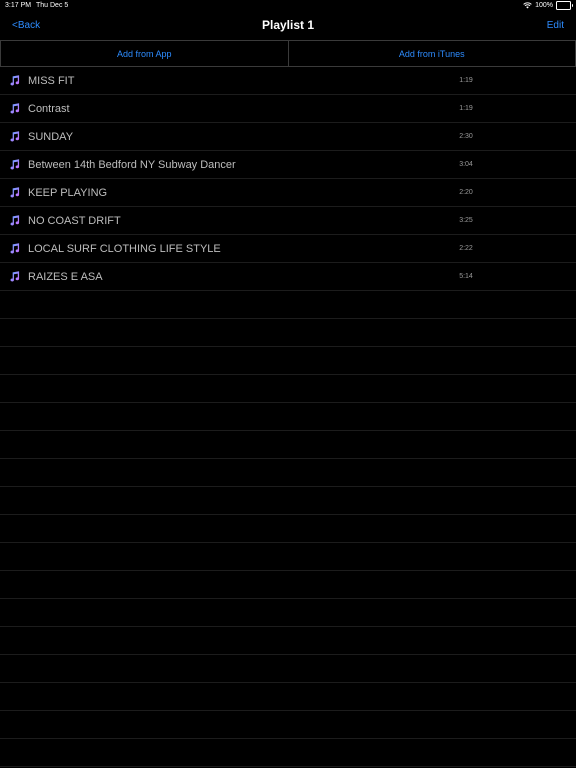 The width and height of the screenshot is (576, 768). Describe the element at coordinates (144, 53) in the screenshot. I see `add-from-app-button: Add from App` at that location.